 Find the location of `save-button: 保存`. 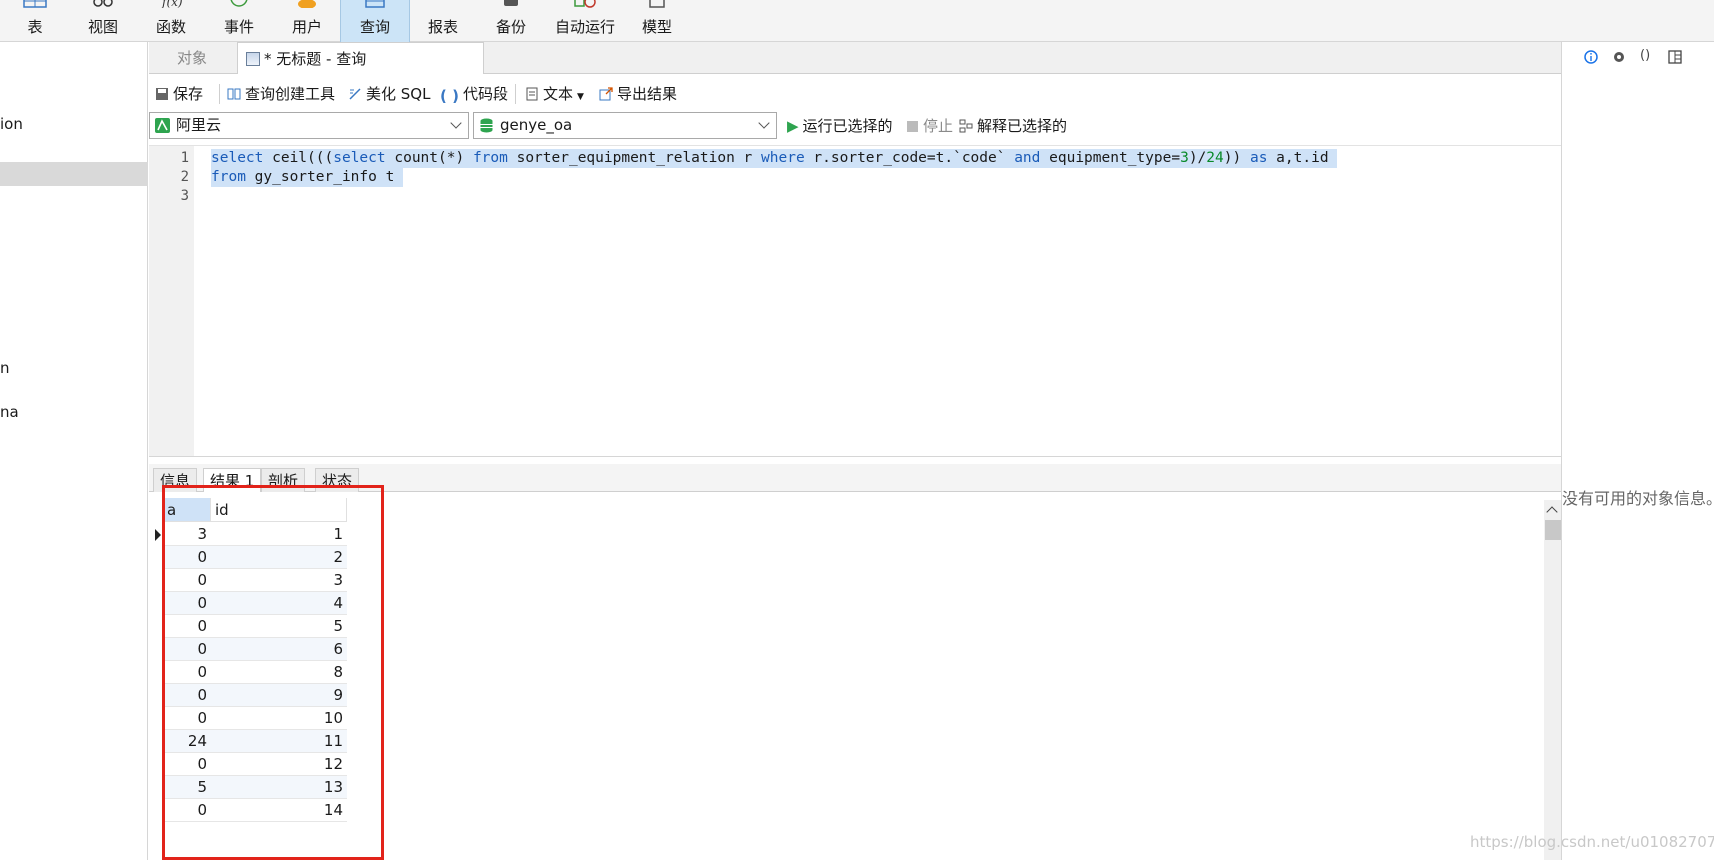

save-button: 保存 is located at coordinates (179, 94).